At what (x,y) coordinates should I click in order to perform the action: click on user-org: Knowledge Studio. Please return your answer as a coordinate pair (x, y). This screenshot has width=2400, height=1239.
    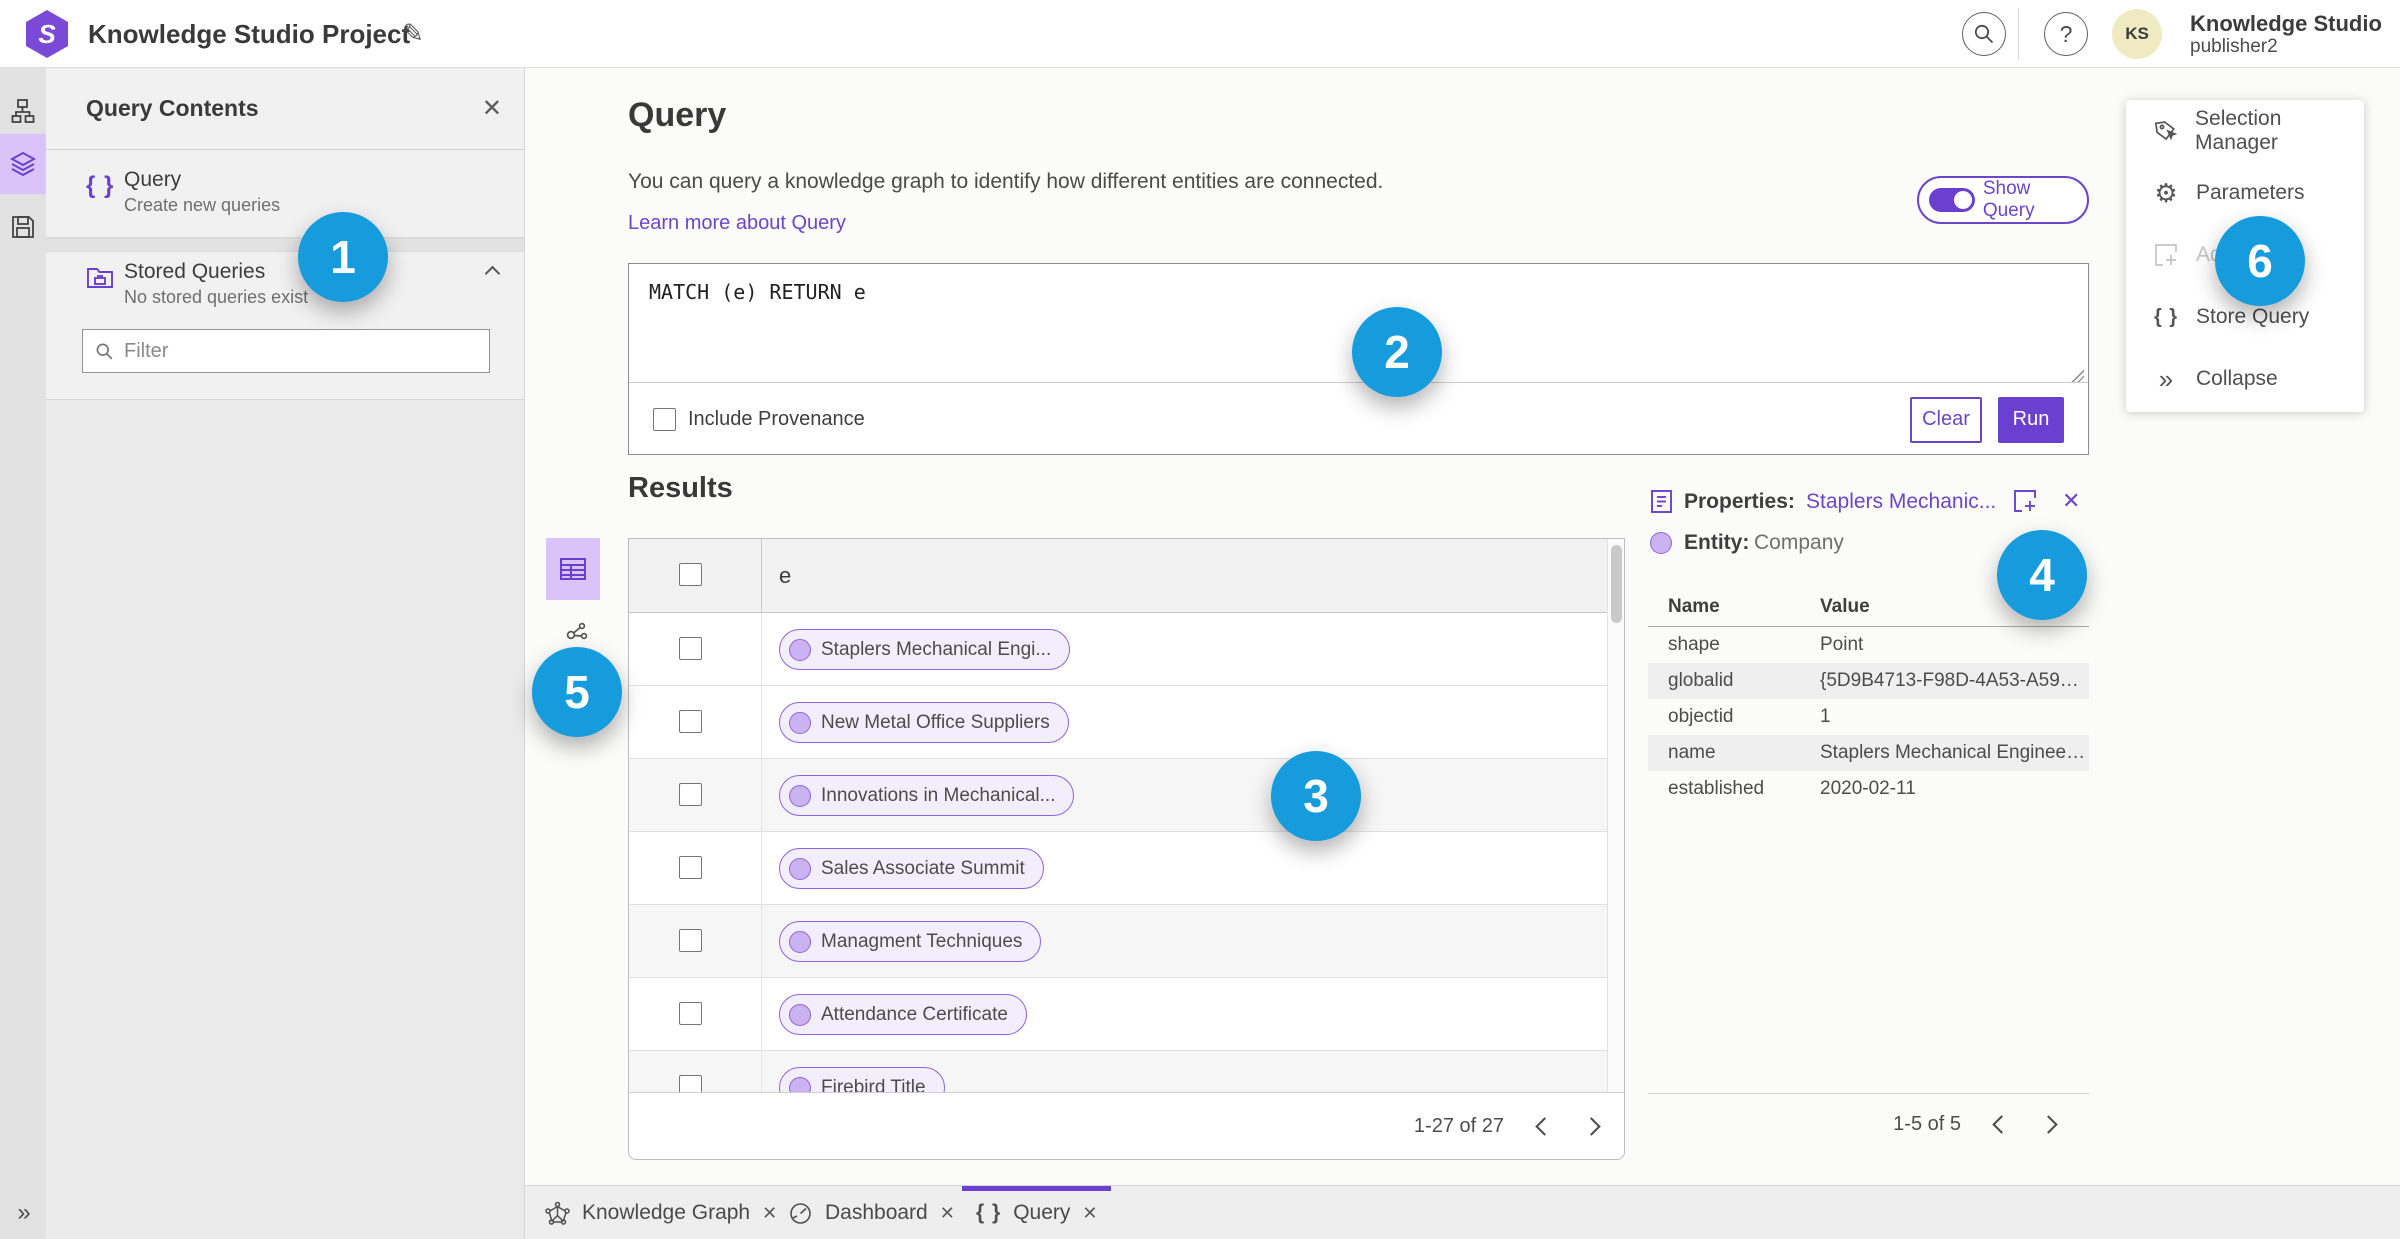
    Looking at the image, I should click on (2286, 23).